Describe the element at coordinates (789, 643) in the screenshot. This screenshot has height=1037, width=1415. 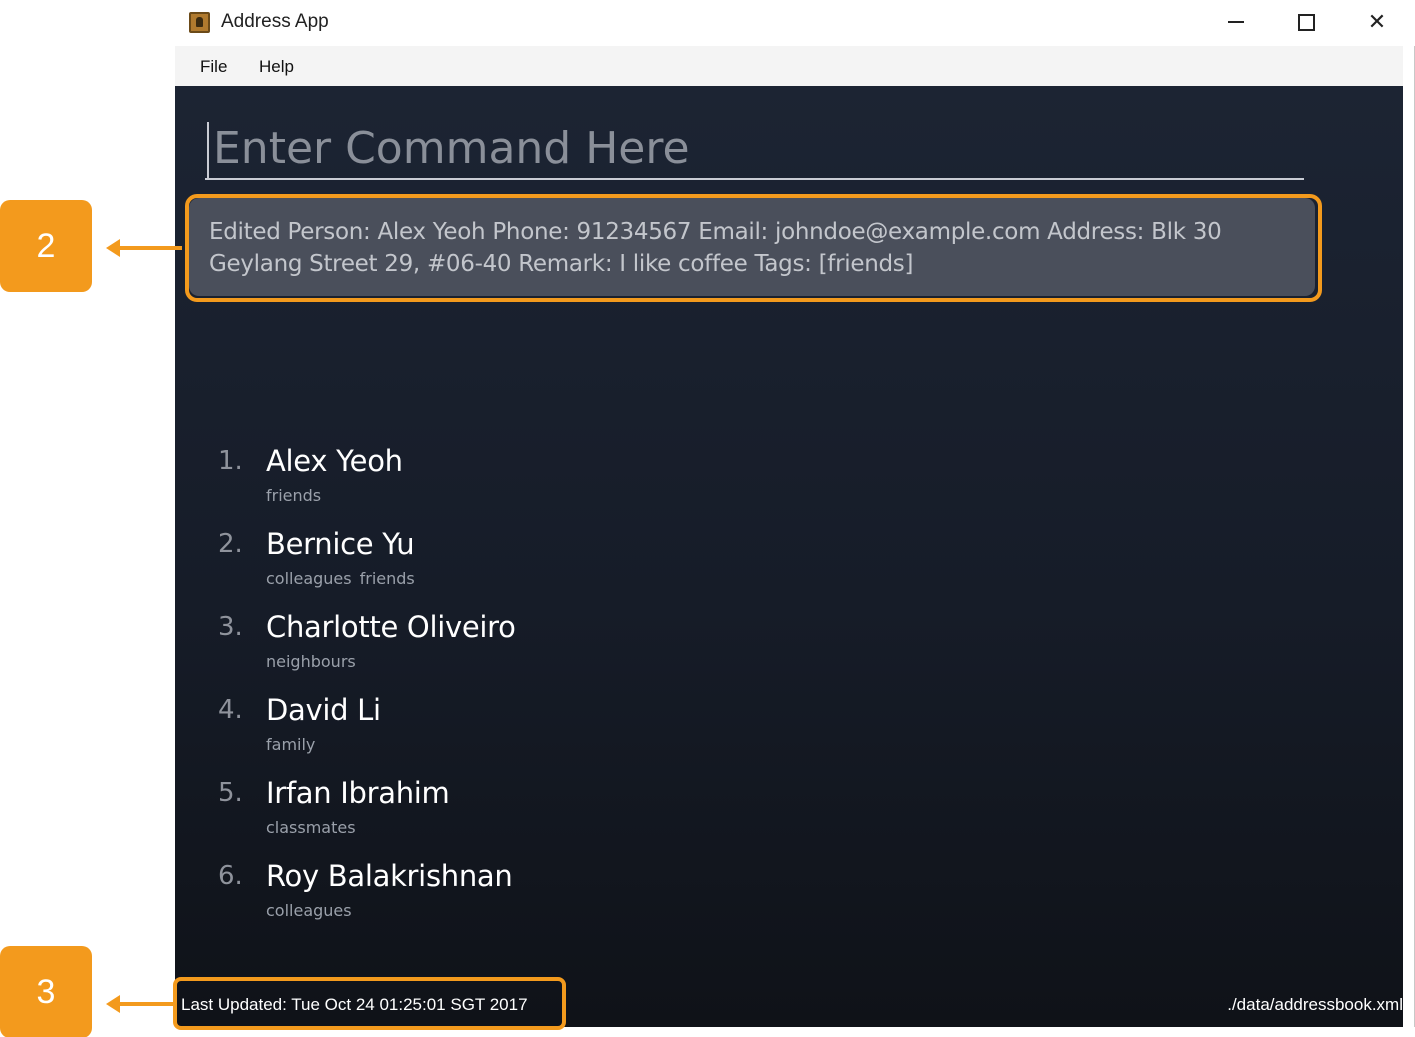
I see `person-card: 3. Charlotte Oliveiro neighbours` at that location.